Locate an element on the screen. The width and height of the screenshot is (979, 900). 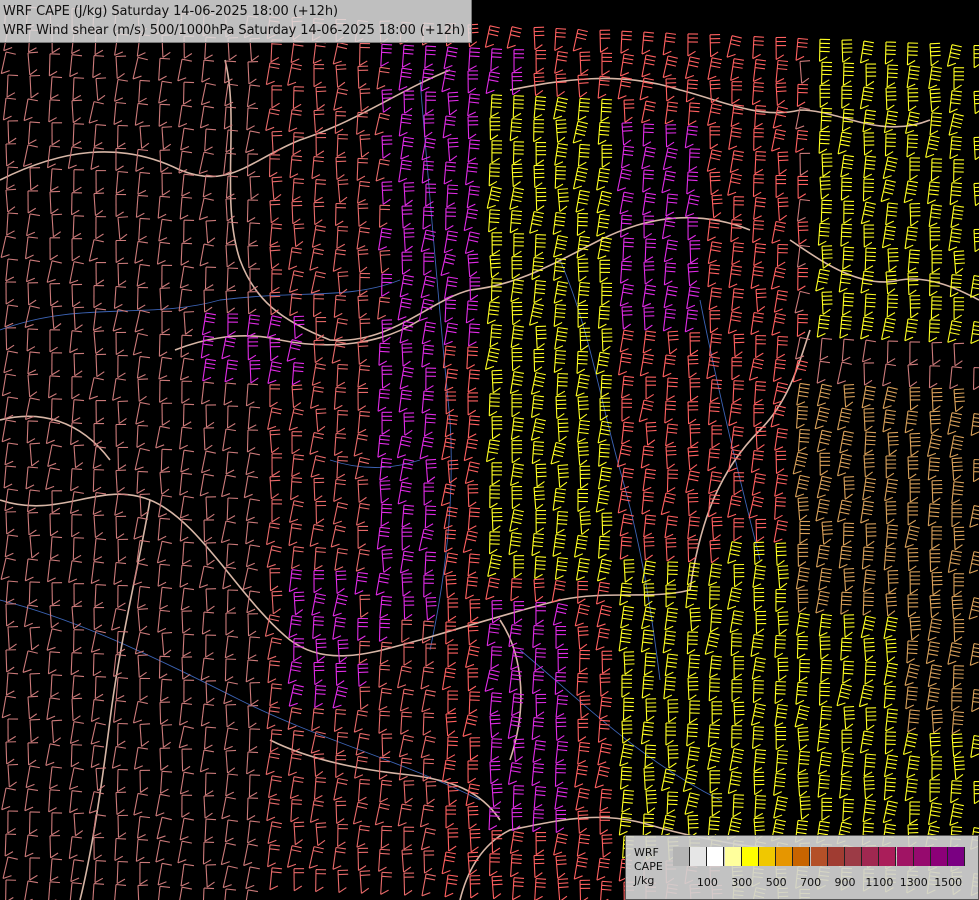
legend-tick-label: 1100 is located at coordinates (879, 882).